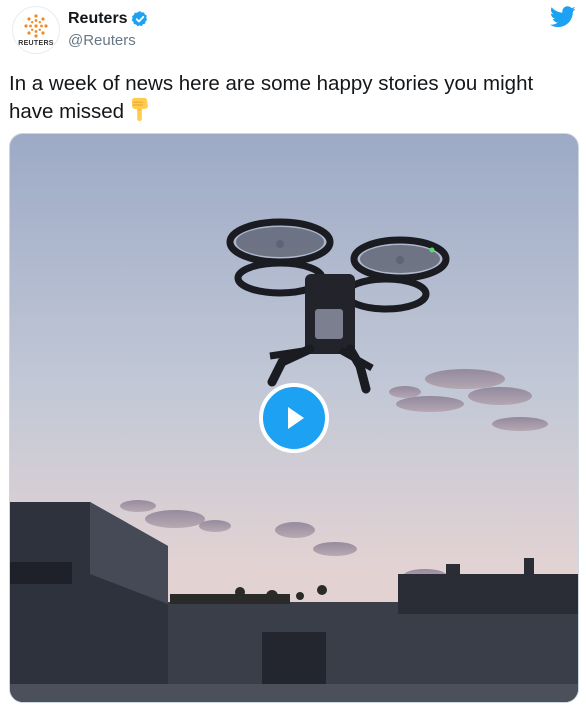  What do you see at coordinates (102, 40) in the screenshot?
I see `handle: @Reuters` at bounding box center [102, 40].